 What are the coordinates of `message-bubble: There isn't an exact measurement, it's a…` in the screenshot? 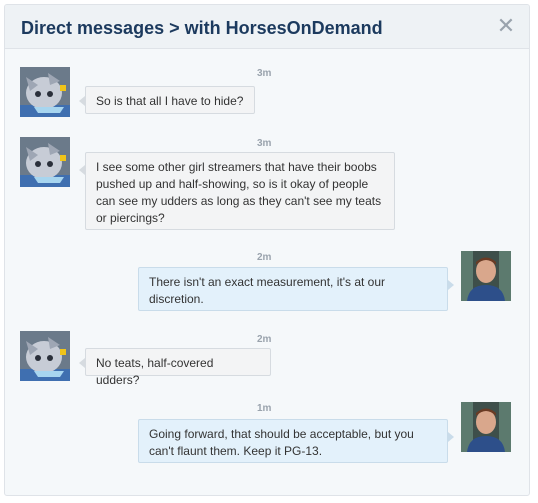 It's located at (293, 289).